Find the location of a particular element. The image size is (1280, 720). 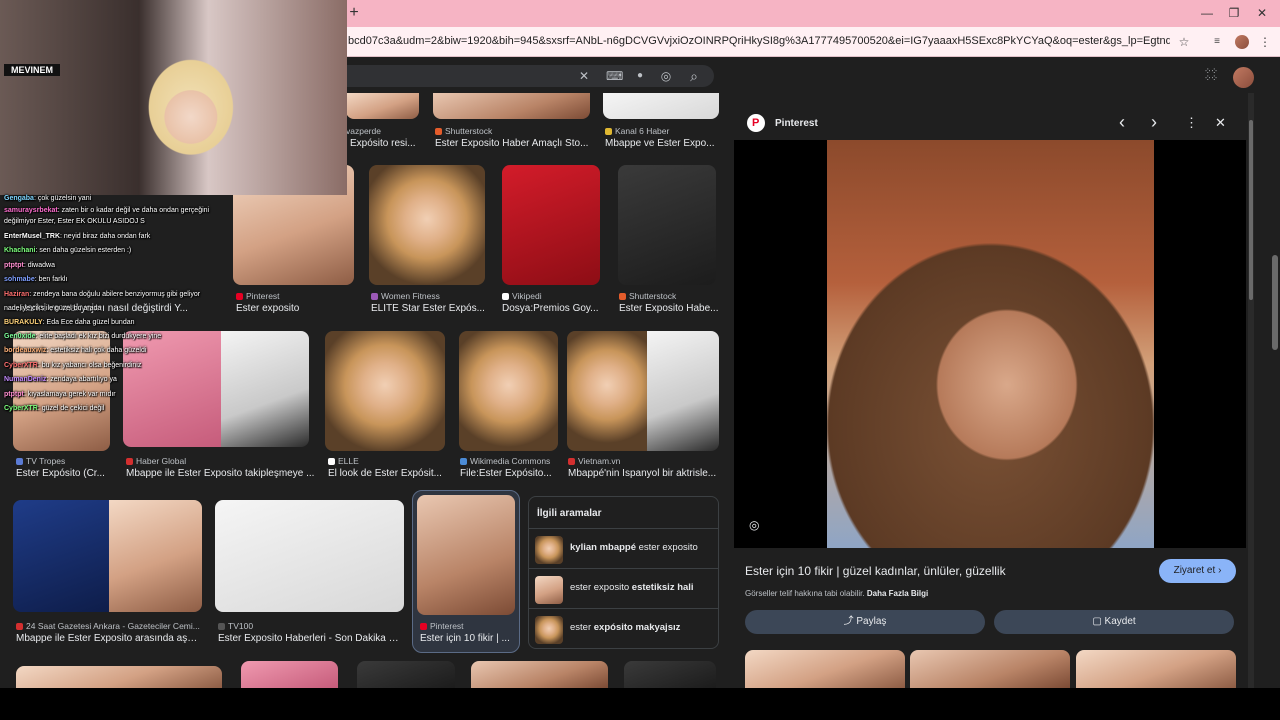

close-preview-icon: ✕ is located at coordinates (1220, 123).